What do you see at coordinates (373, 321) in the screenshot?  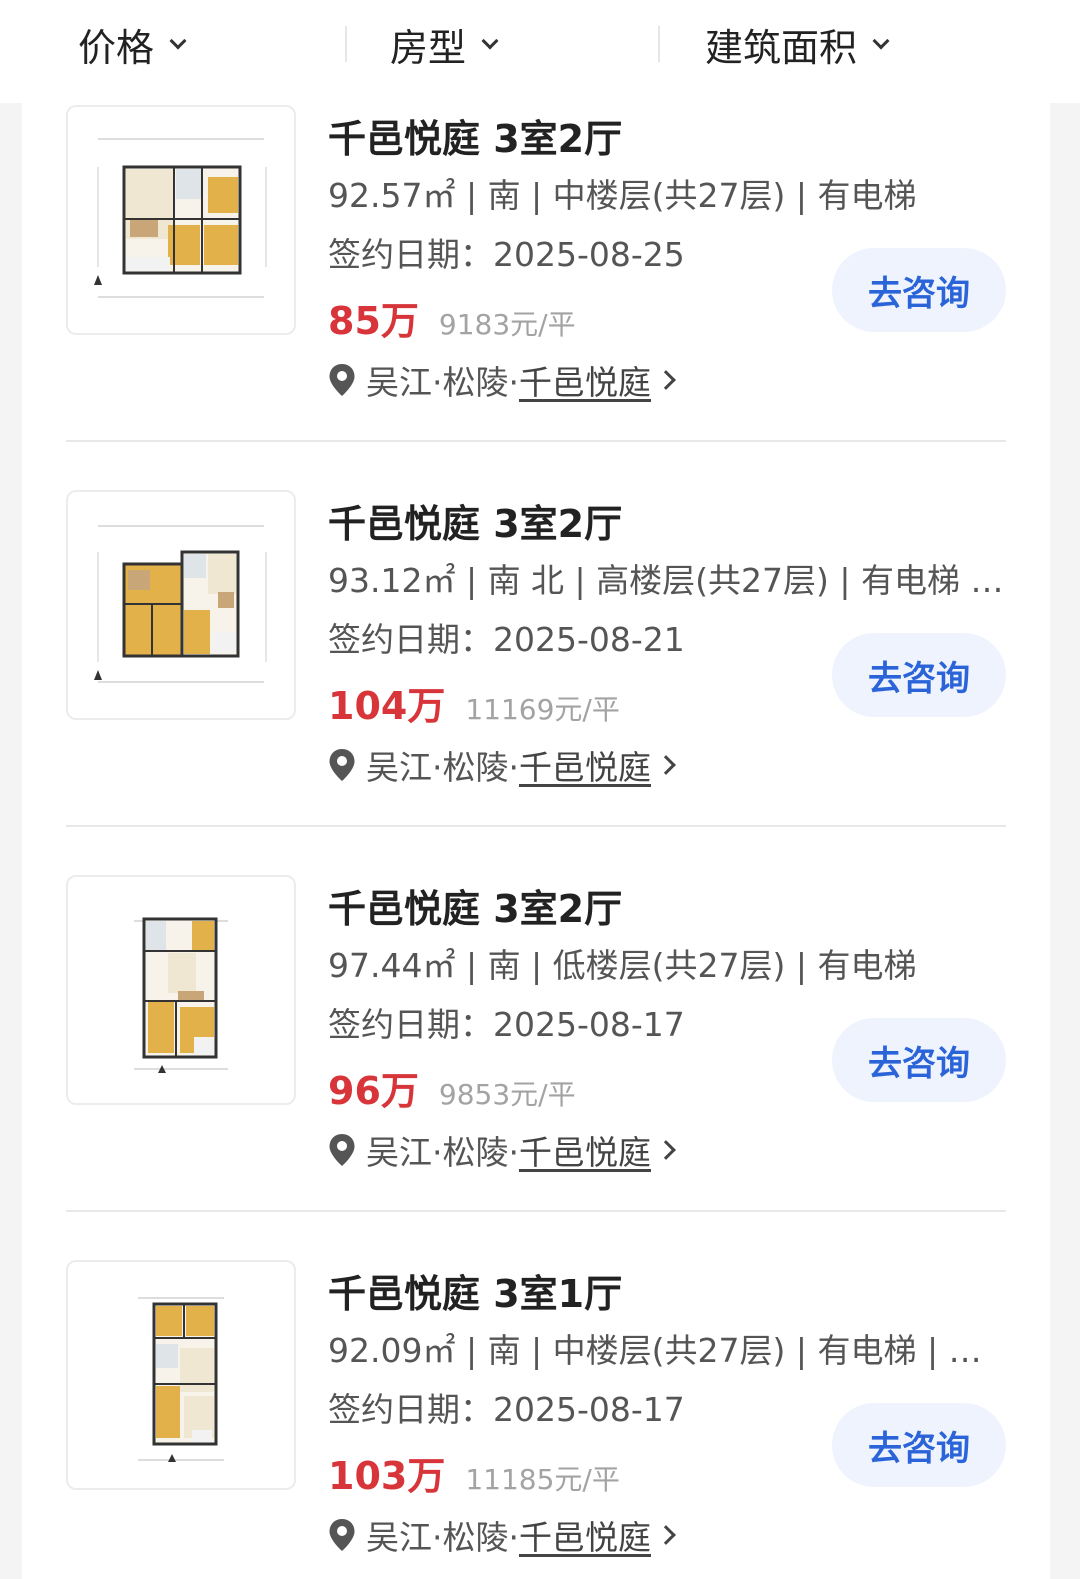 I see `listing-price: 85万` at bounding box center [373, 321].